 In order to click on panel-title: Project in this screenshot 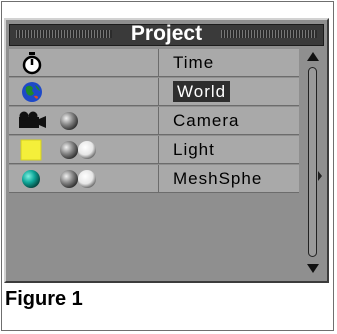, I will do `click(166, 33)`.